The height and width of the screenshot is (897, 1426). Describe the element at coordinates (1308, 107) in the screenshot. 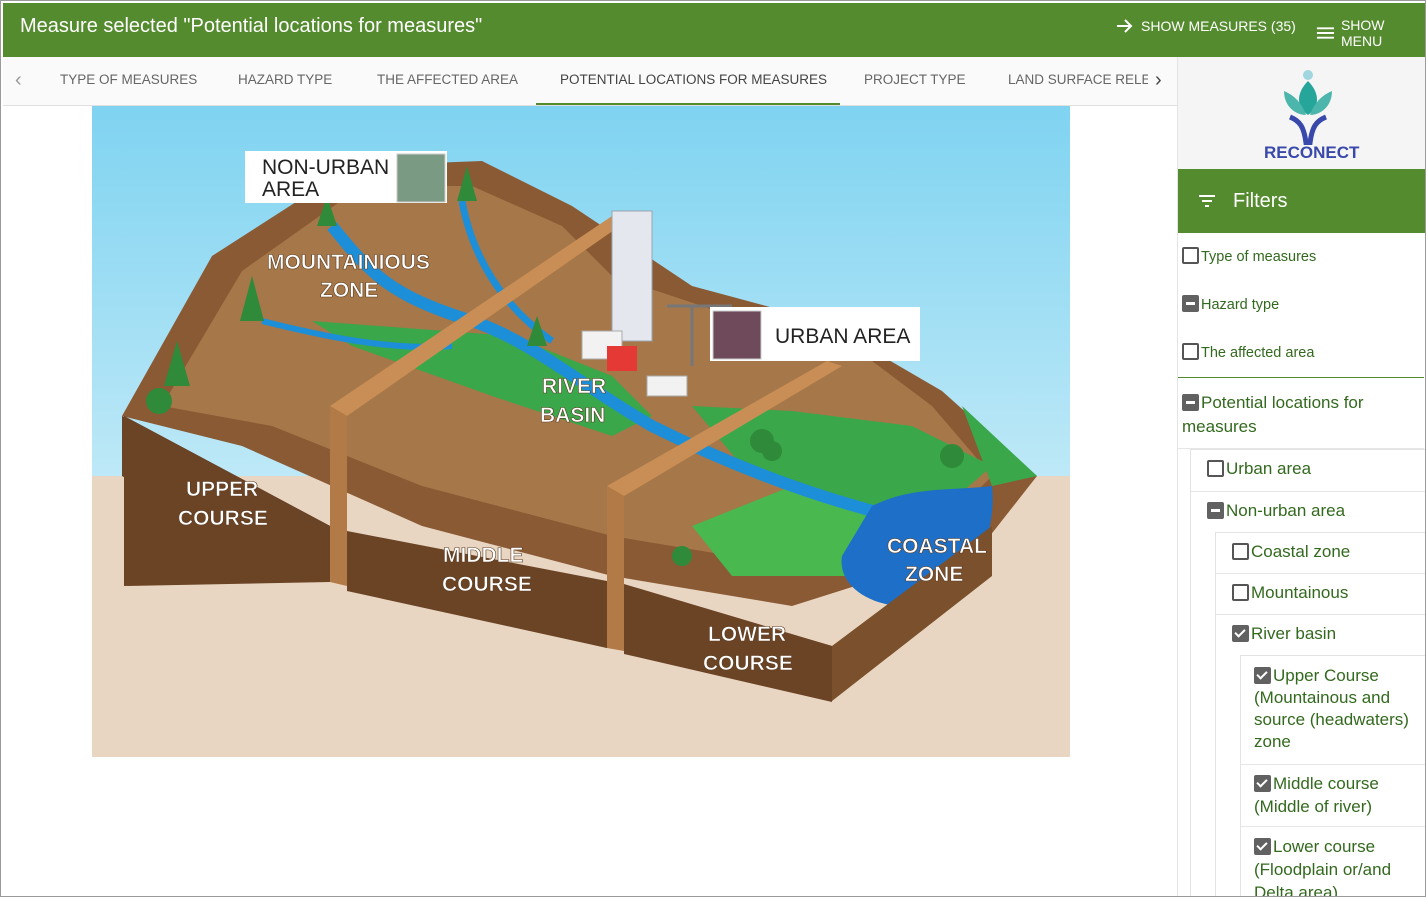

I see `lotus-logo-icon` at that location.